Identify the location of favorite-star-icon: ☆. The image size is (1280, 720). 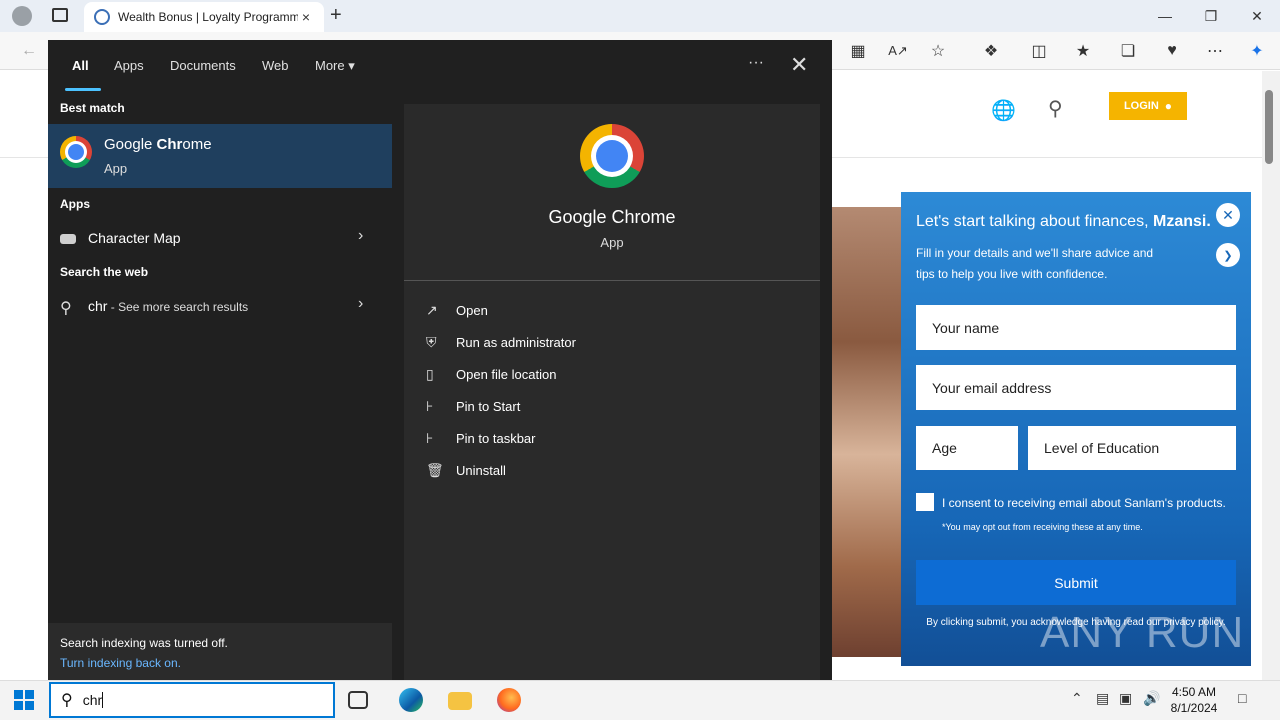
(938, 51).